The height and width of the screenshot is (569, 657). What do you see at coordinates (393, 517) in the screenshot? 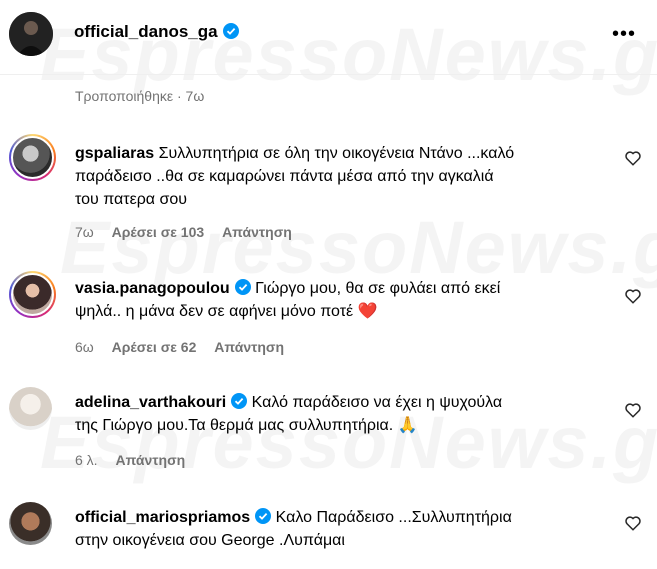
I see `comment-text: Καλο Παράδεισο ...Συλλυπητήρια` at bounding box center [393, 517].